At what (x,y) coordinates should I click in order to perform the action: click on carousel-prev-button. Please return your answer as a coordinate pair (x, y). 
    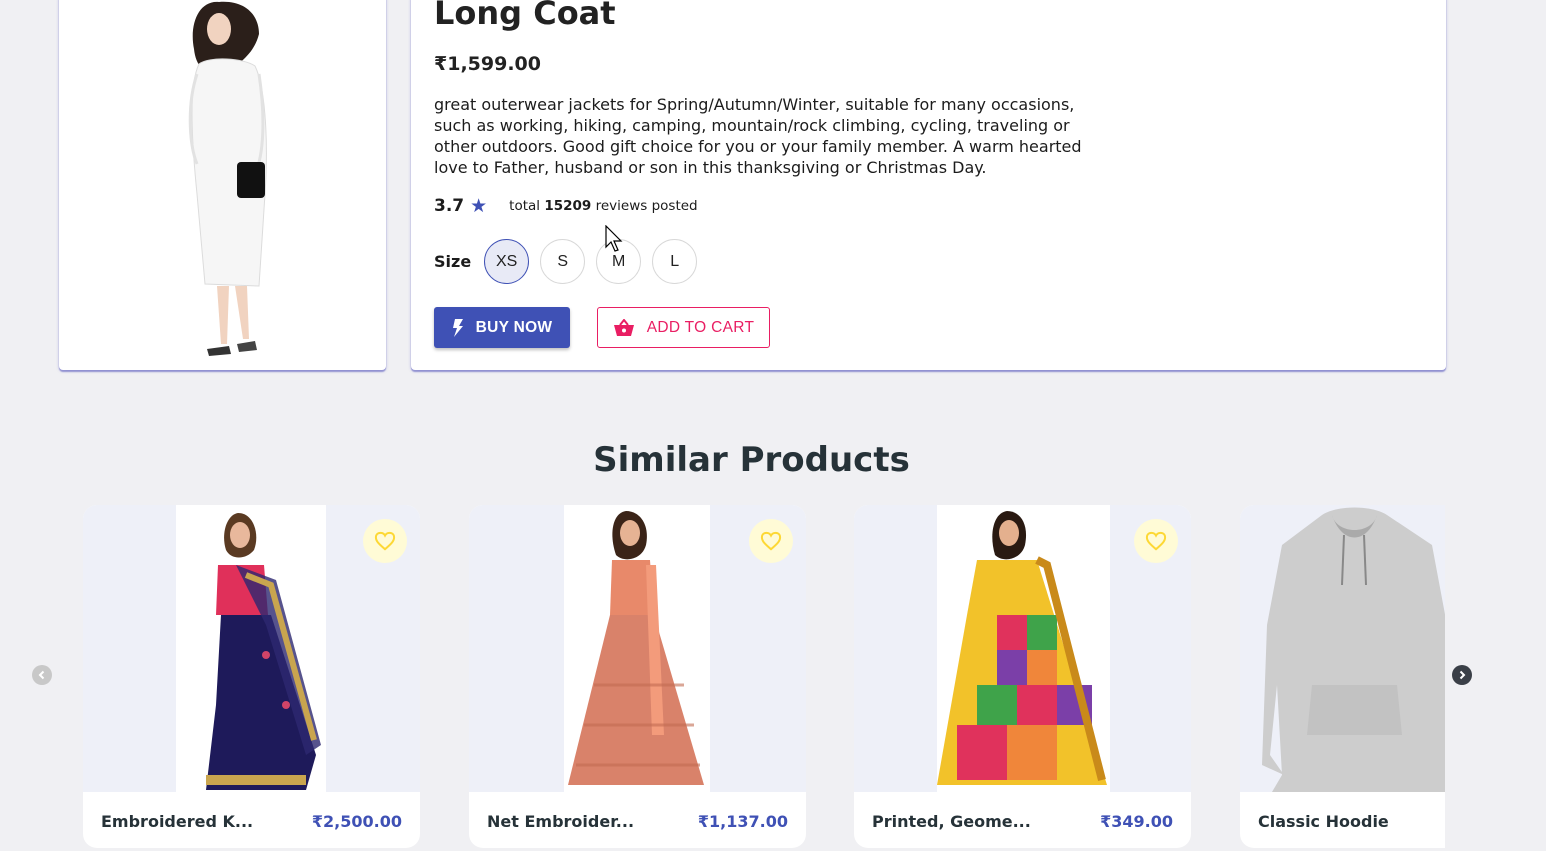
    Looking at the image, I should click on (42, 675).